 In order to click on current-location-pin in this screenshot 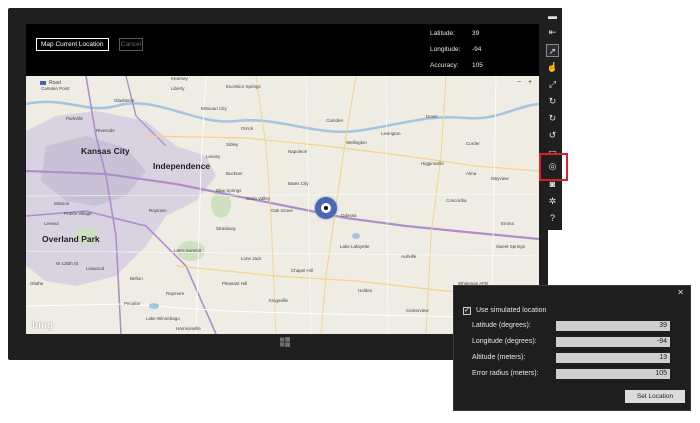, I will do `click(326, 208)`.